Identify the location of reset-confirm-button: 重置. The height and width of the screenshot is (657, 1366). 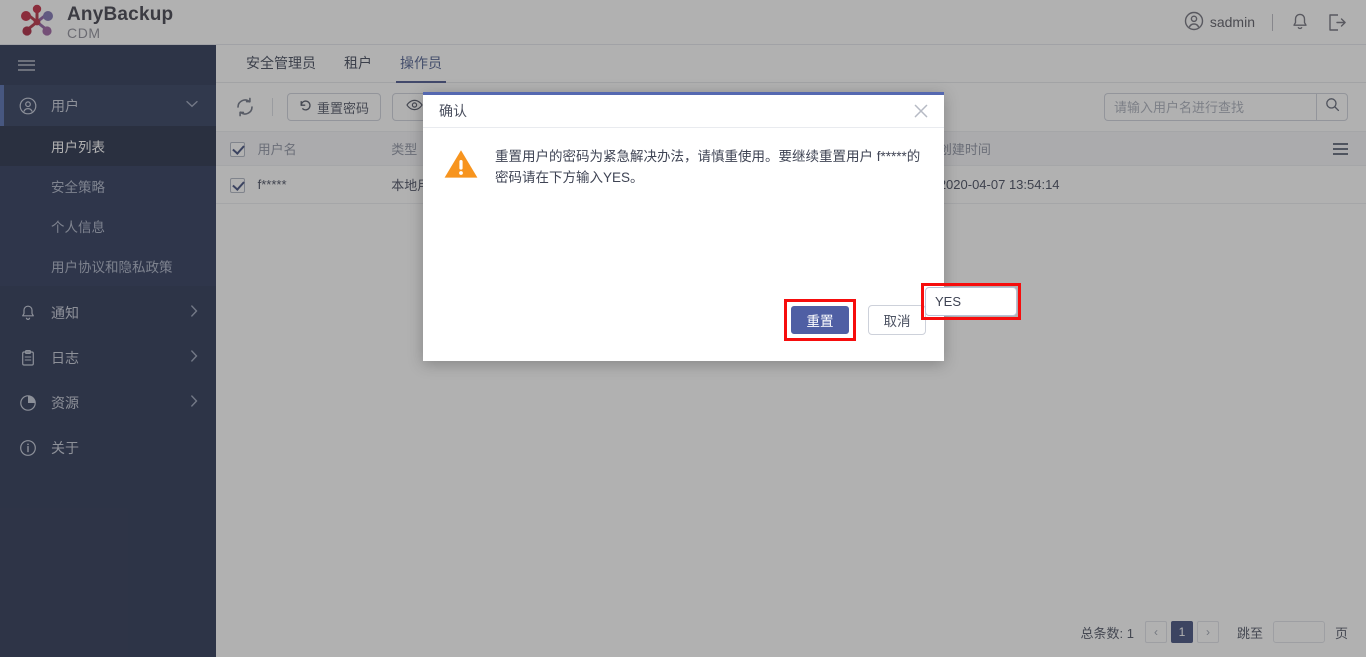
(820, 320).